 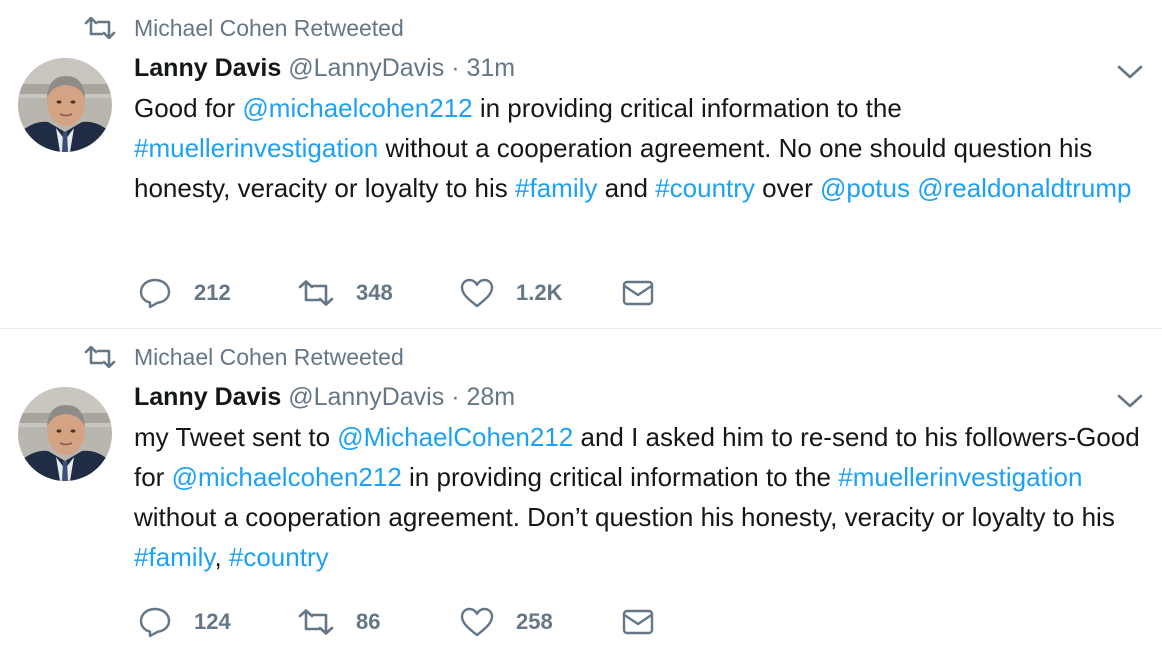 What do you see at coordinates (339, 622) in the screenshot?
I see `retweet-button: 86` at bounding box center [339, 622].